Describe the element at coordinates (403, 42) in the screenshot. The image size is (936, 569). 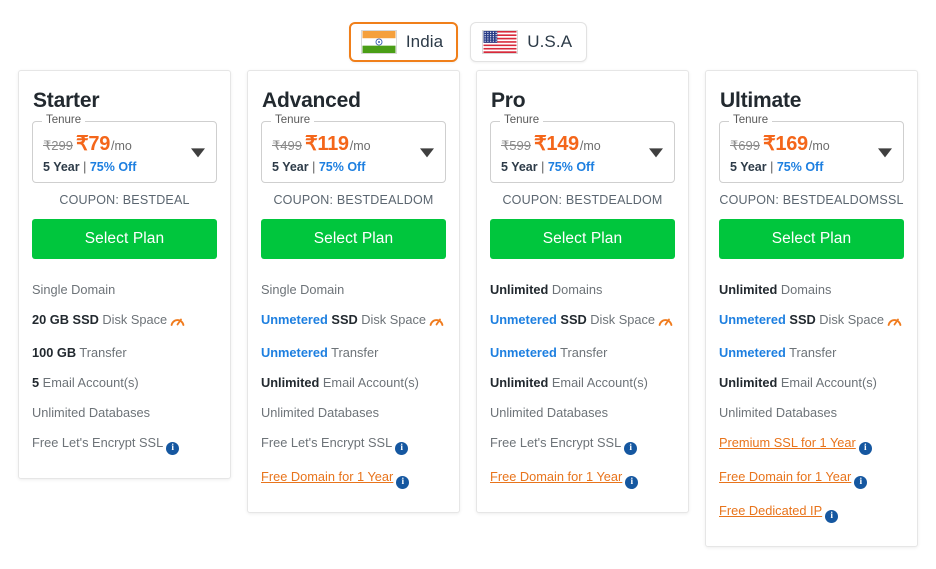
I see `country-tab-india: India` at that location.